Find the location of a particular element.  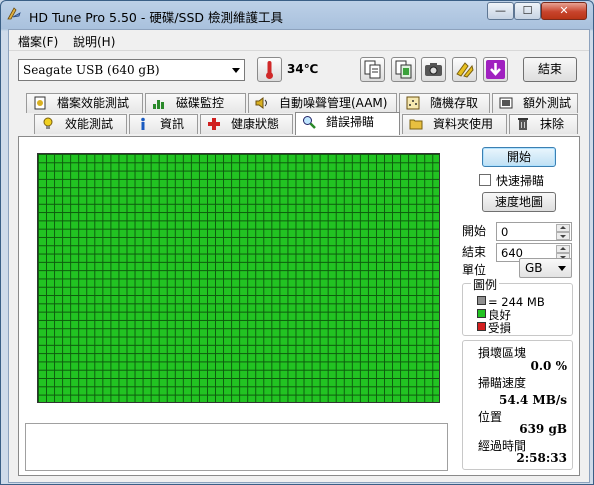

position-label: 位置 is located at coordinates (490, 417).